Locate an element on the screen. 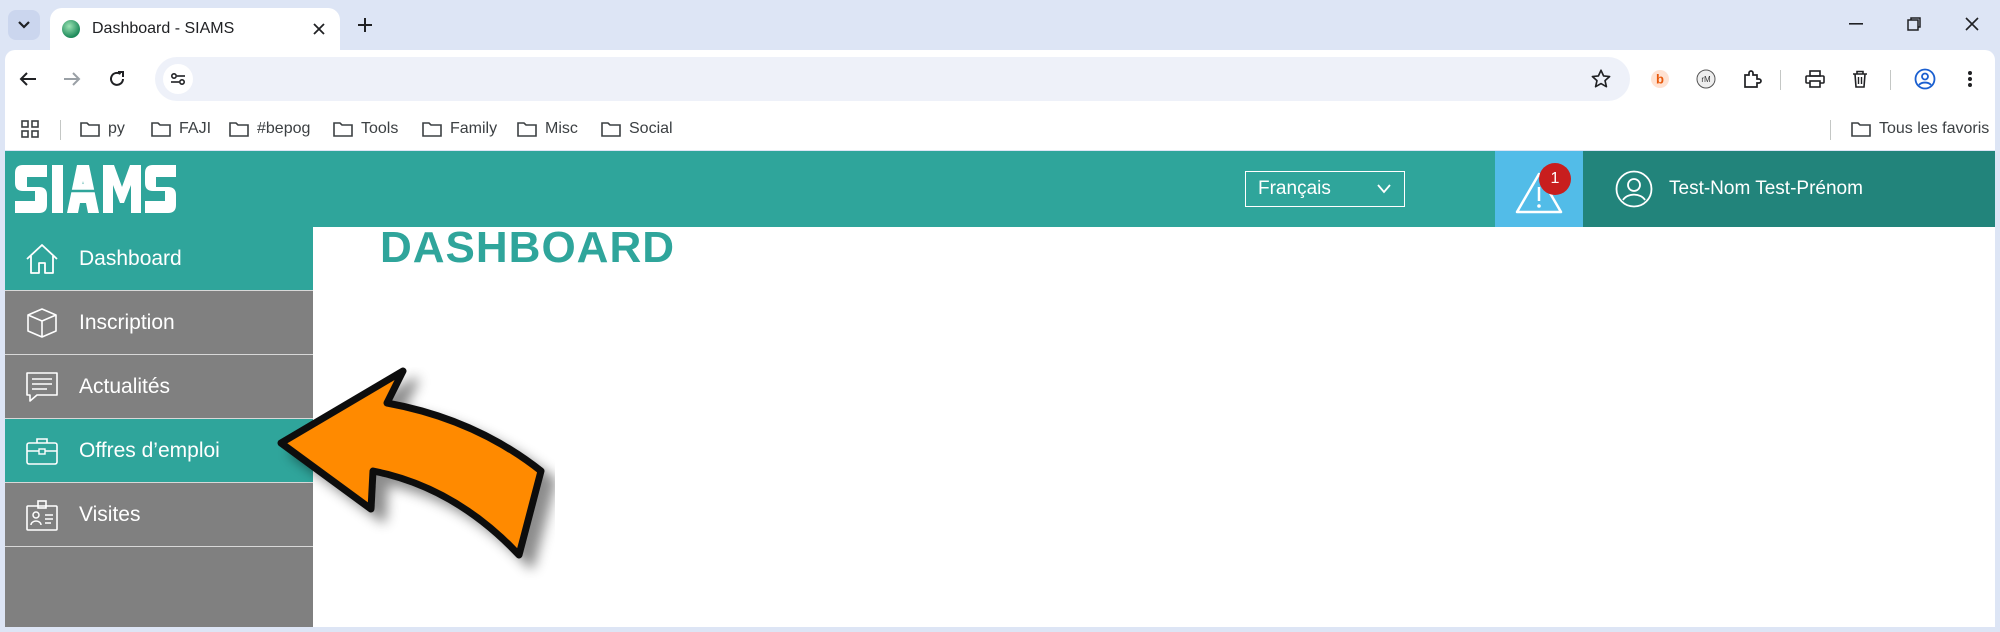  language-select: Français is located at coordinates (1325, 189).